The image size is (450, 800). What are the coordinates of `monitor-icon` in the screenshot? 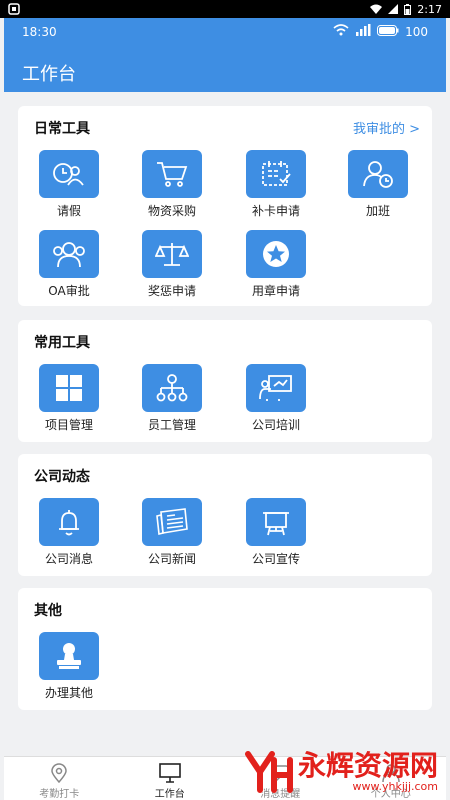 It's located at (170, 773).